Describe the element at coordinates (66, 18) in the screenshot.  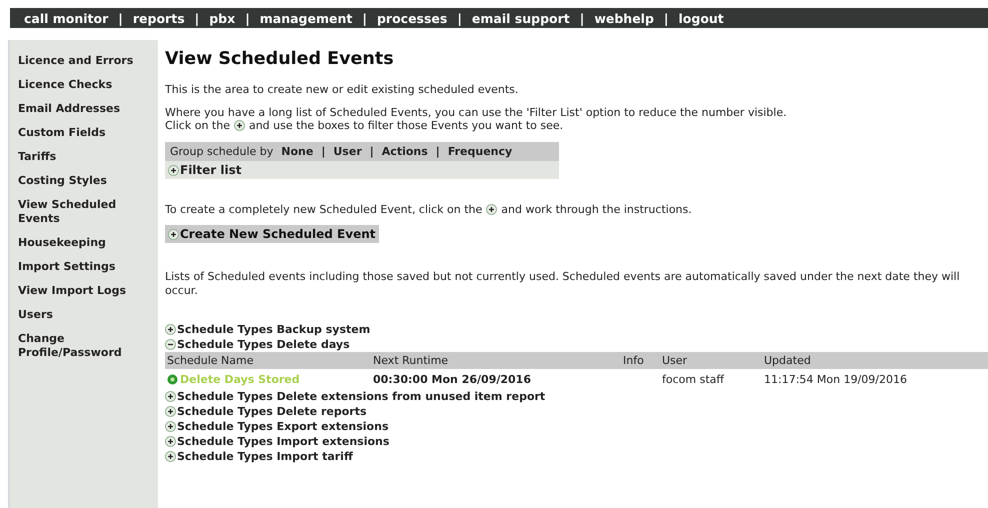
I see `nav-link: call monitor` at that location.